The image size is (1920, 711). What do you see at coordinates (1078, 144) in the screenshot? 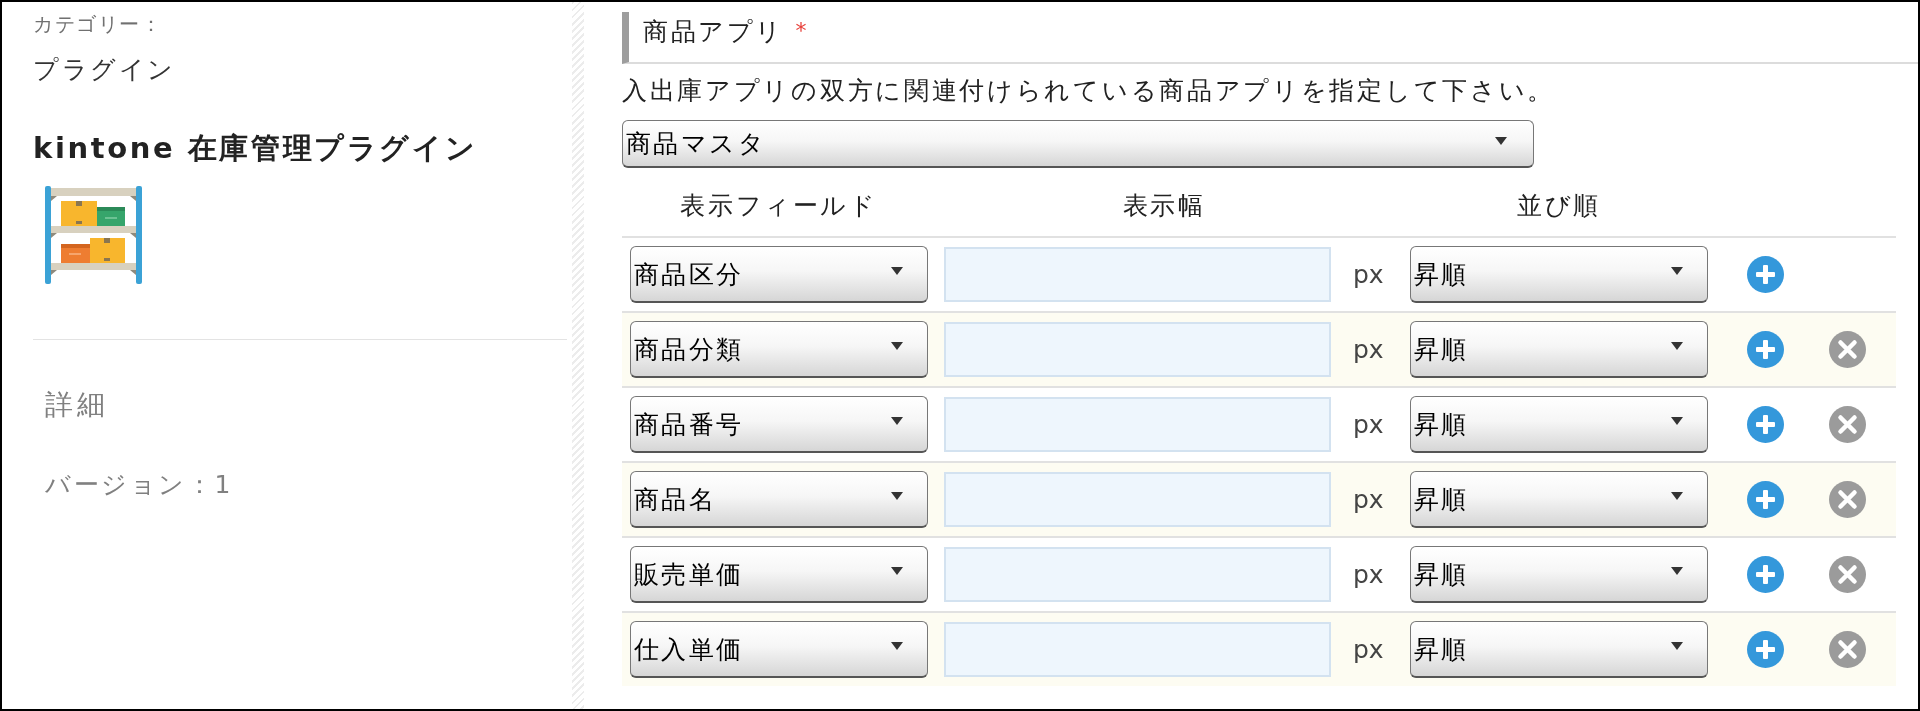
I see `app-select: 商品マスタ` at bounding box center [1078, 144].